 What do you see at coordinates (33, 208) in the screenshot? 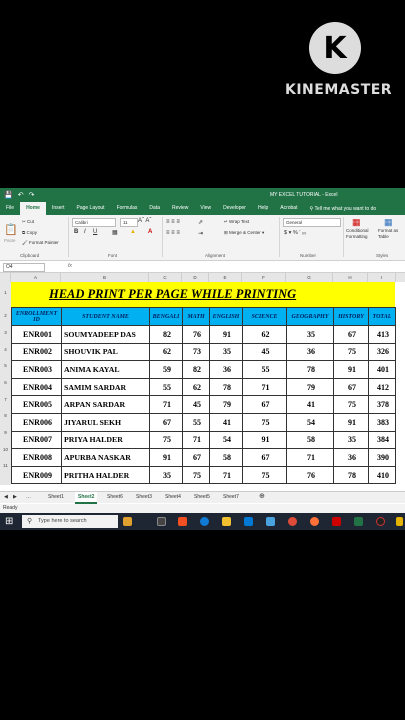
I see `tab-home: Home` at bounding box center [33, 208].